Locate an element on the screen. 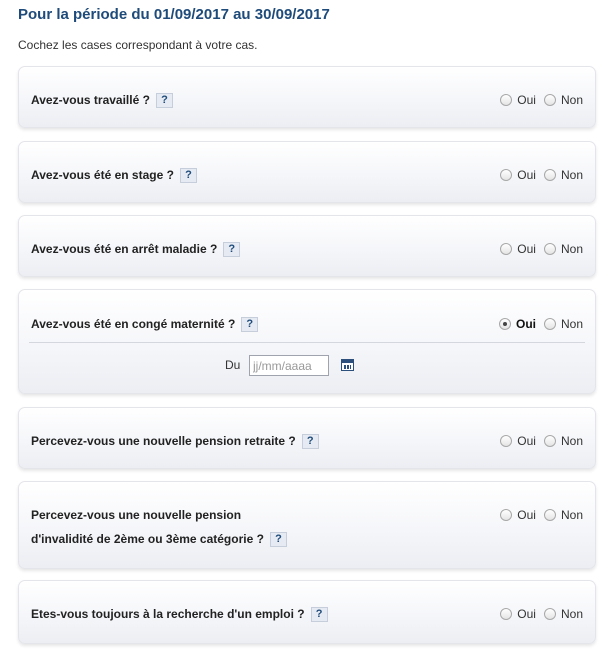  question-label: Avez-vous été en congé maternité ?? is located at coordinates (145, 325).